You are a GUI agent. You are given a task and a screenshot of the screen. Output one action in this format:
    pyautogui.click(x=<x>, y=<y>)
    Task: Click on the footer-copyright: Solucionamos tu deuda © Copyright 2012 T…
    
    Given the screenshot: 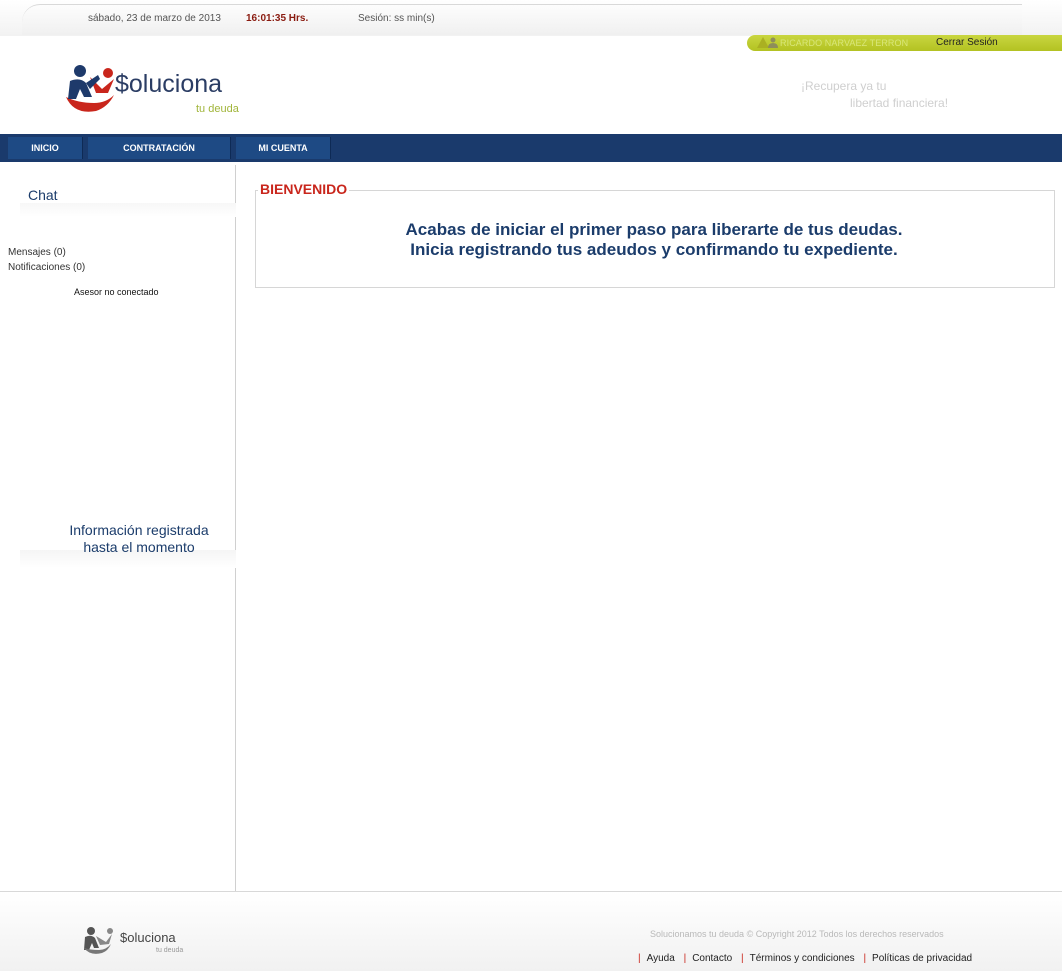 What is the action you would take?
    pyautogui.click(x=797, y=934)
    